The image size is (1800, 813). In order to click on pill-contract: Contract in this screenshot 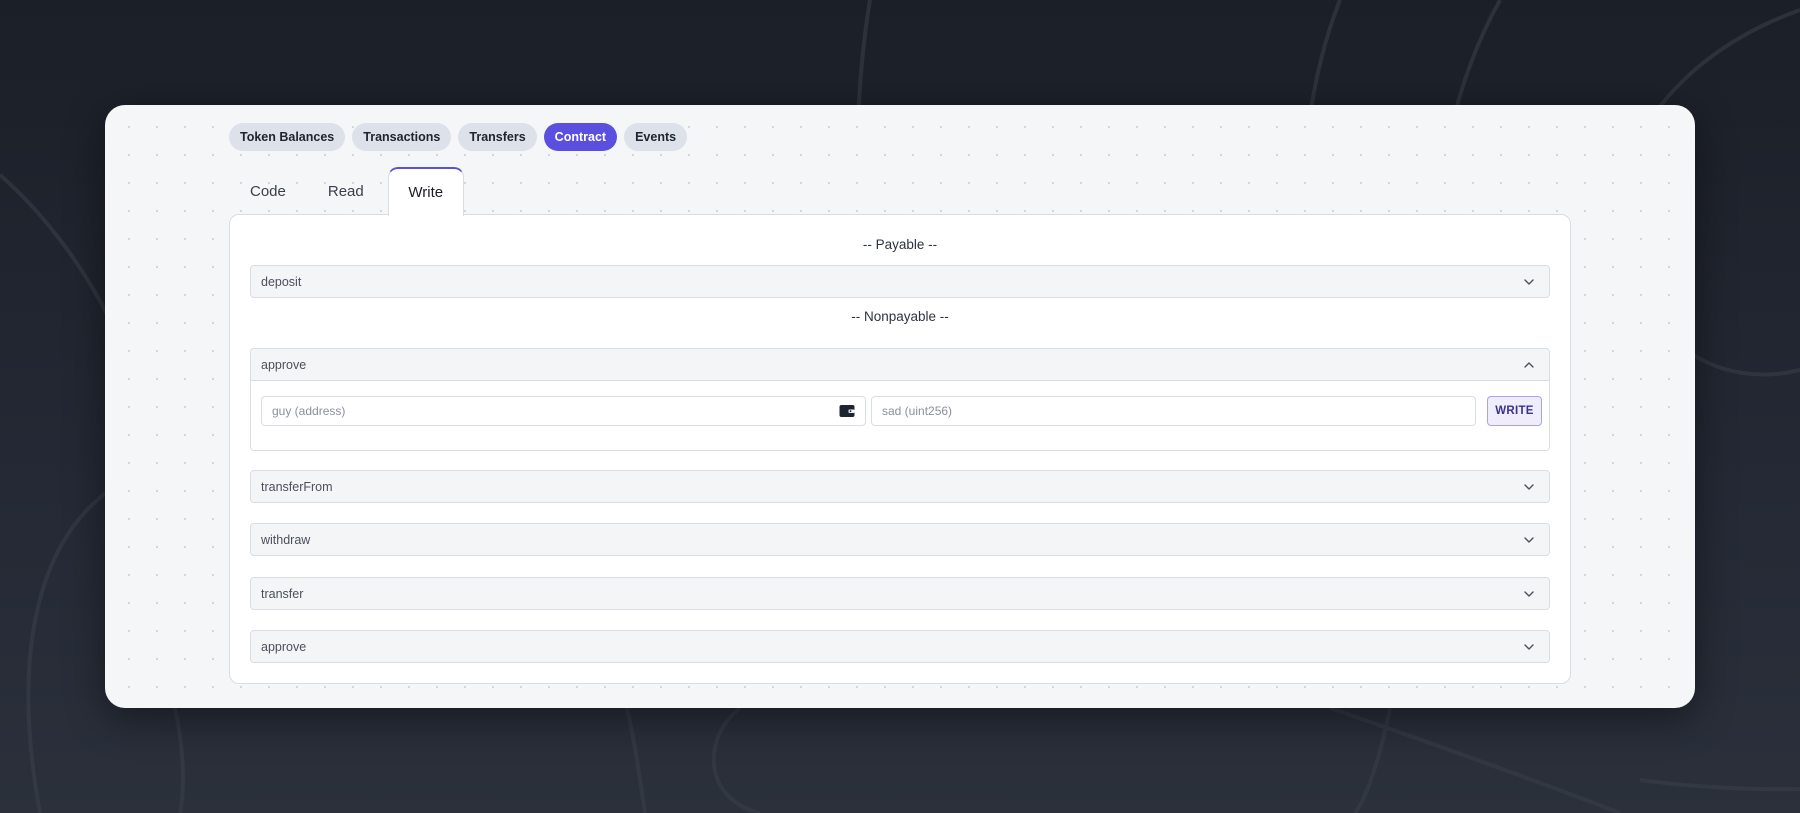, I will do `click(580, 137)`.